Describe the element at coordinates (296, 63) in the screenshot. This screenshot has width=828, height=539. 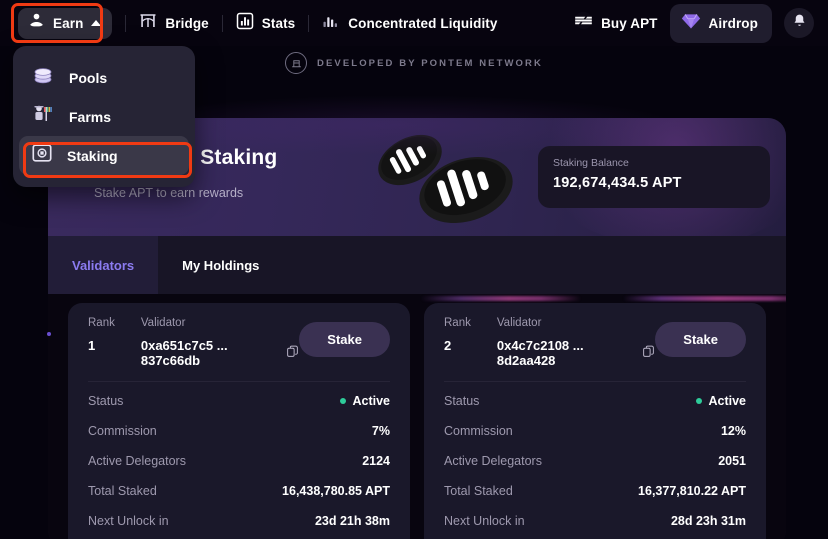
I see `pontem-logo-icon` at that location.